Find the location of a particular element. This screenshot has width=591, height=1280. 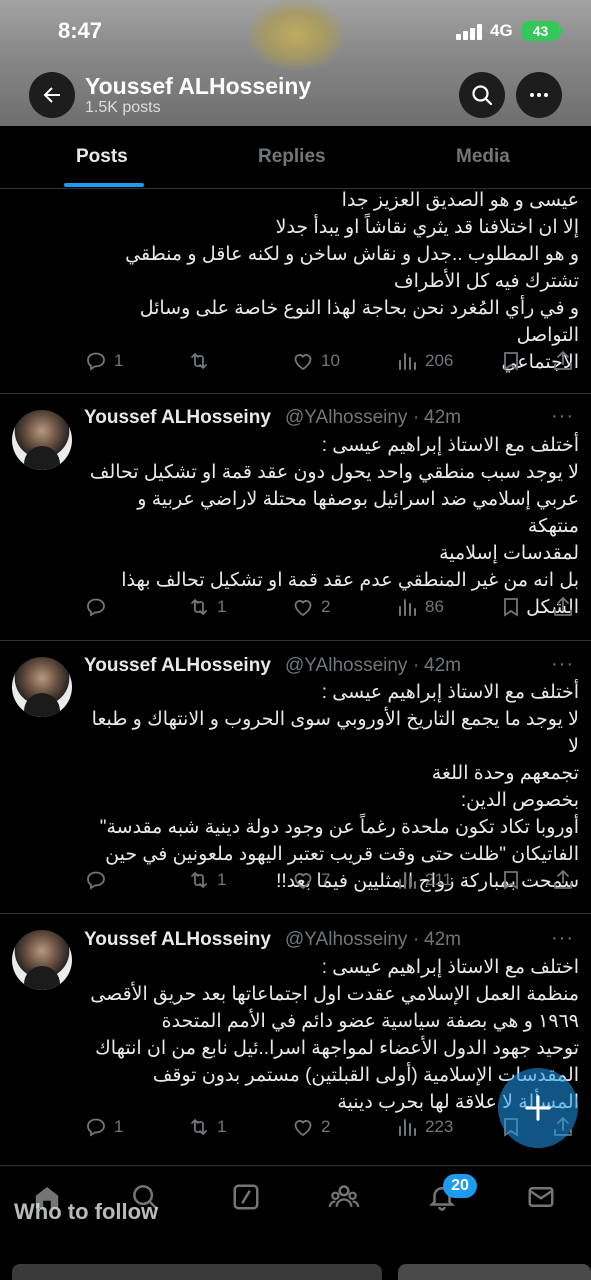

view-count: 223 is located at coordinates (439, 1126).